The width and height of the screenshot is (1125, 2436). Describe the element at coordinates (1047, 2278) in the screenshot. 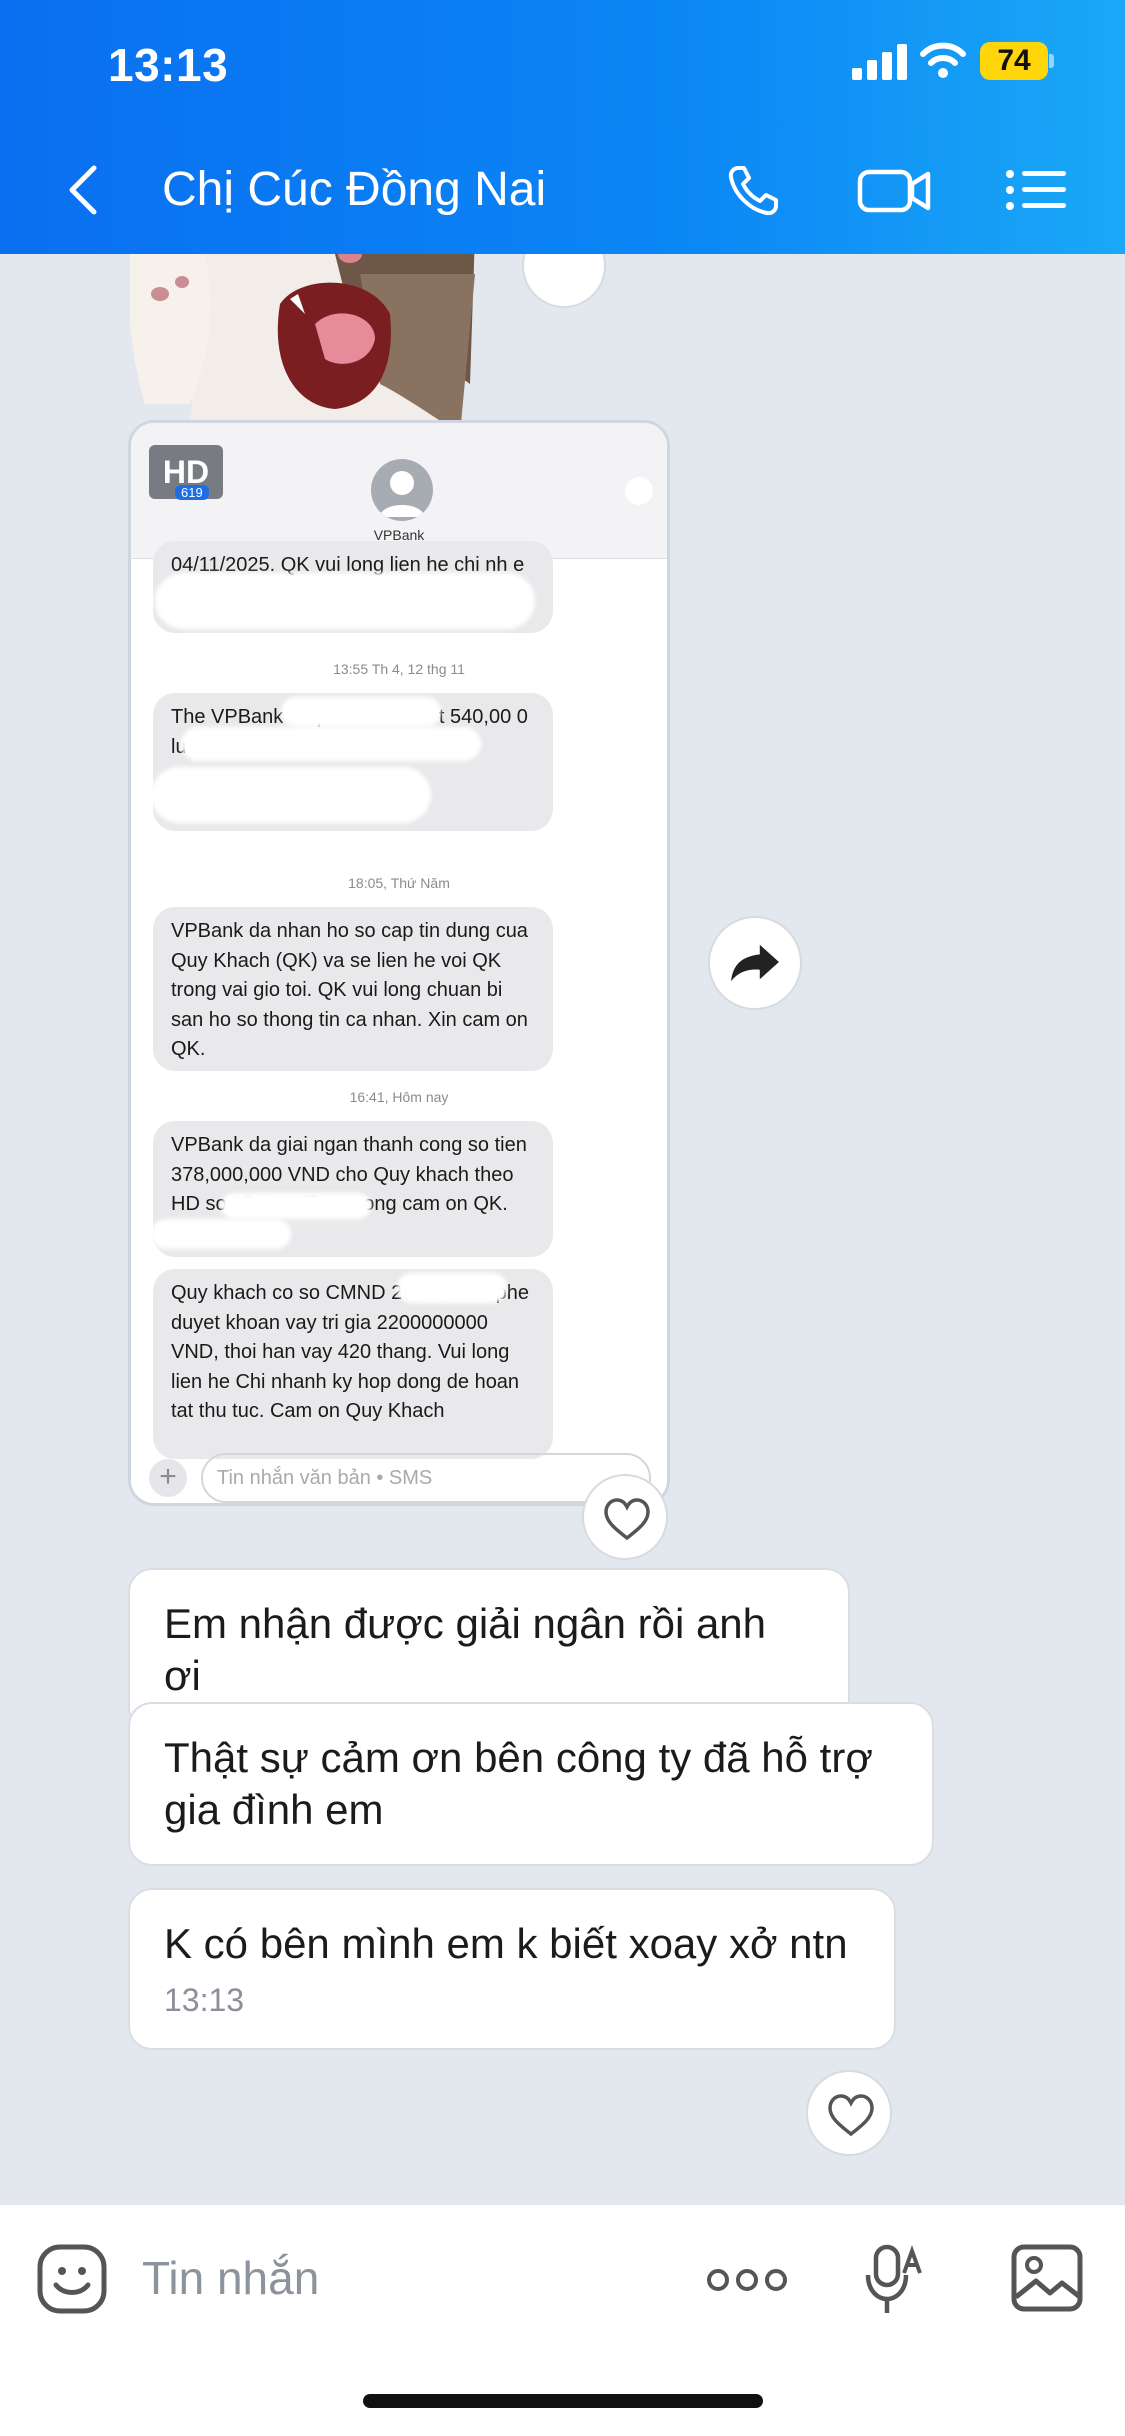

I see `image-icon` at that location.